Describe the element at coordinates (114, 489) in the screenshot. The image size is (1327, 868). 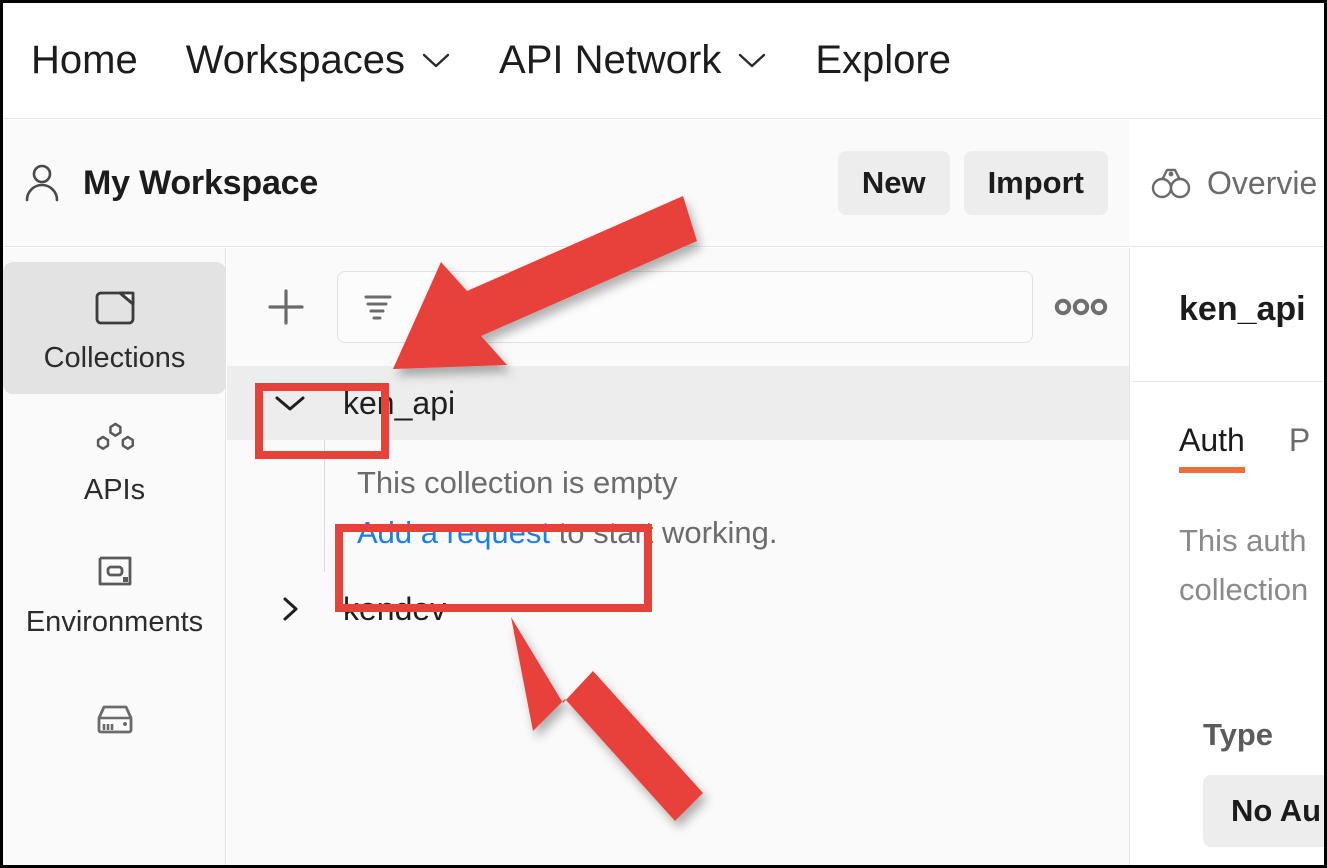
I see `sidebar-item-apis-label: APIs` at that location.